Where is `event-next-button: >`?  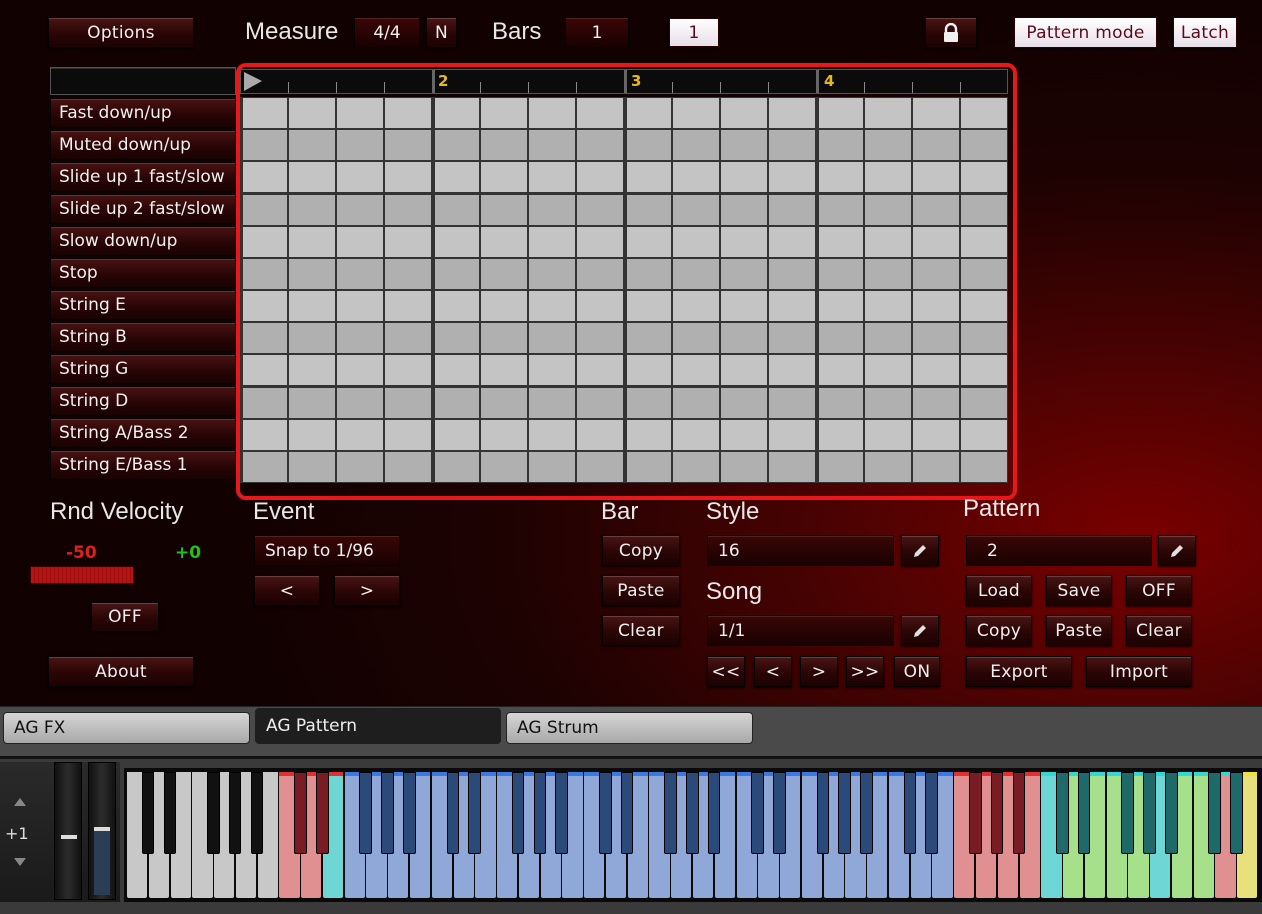
event-next-button: > is located at coordinates (367, 590).